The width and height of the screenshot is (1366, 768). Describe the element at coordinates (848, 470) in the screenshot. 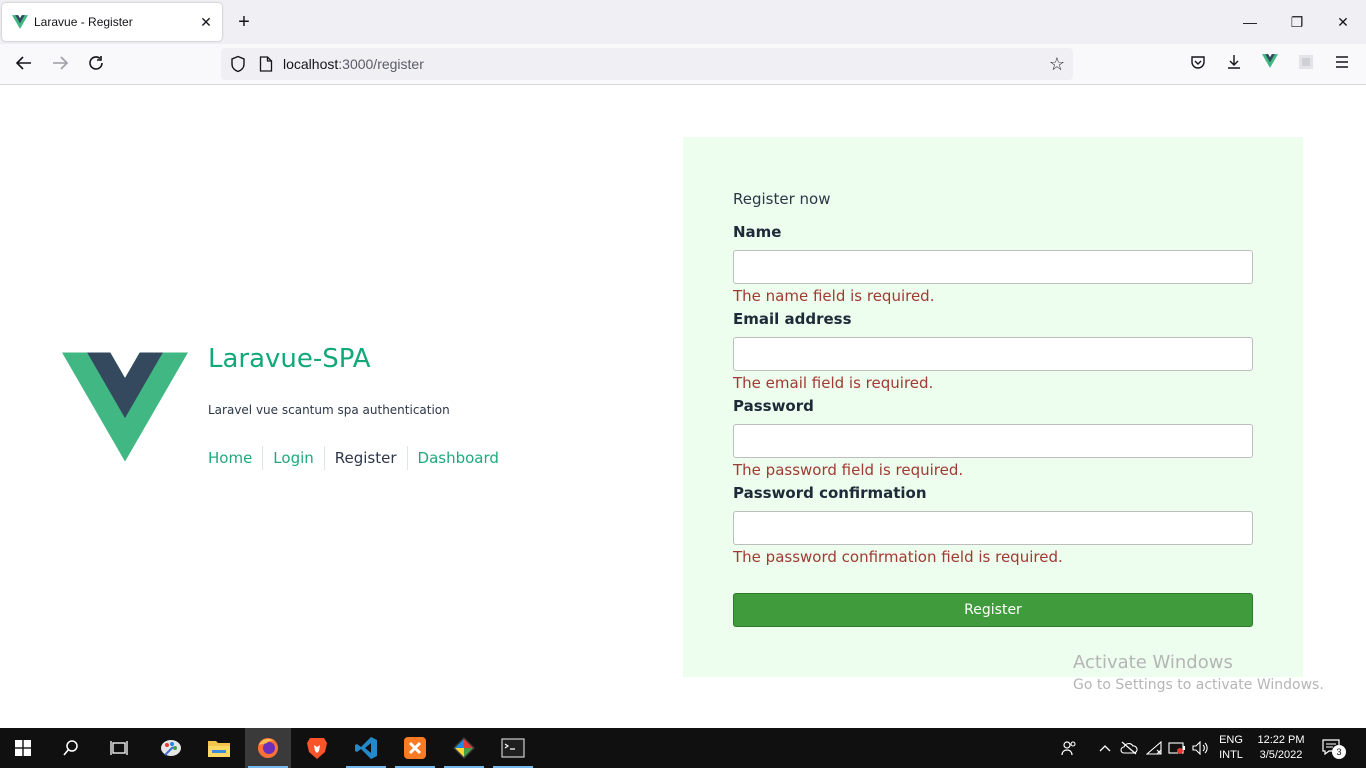

I see `password-error: The password field is required.` at that location.